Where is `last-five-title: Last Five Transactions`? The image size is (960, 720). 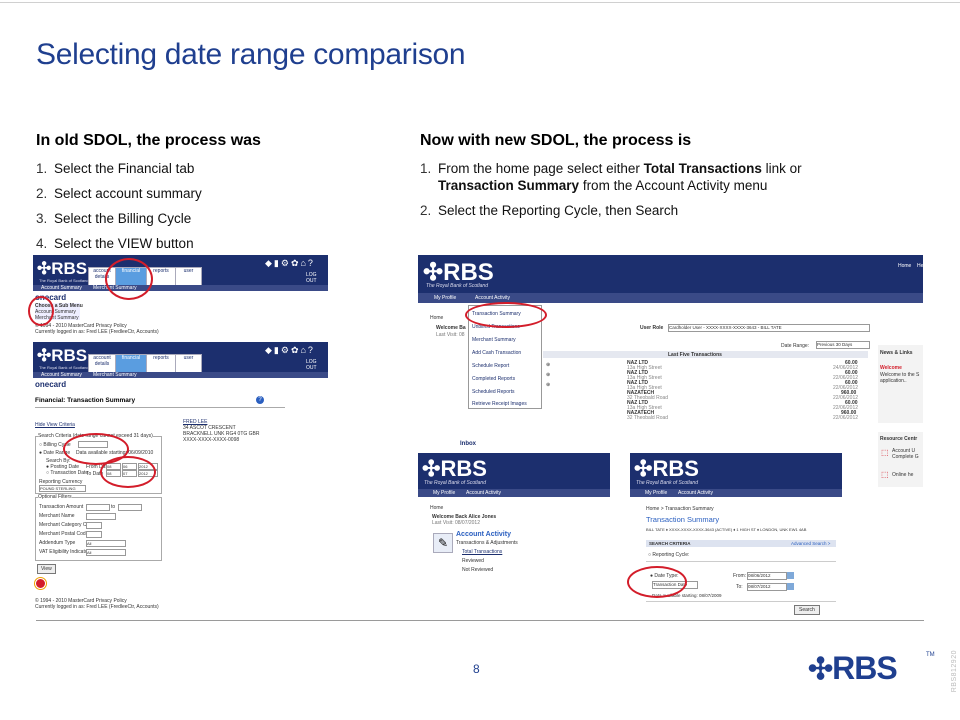 last-five-title: Last Five Transactions is located at coordinates (695, 355).